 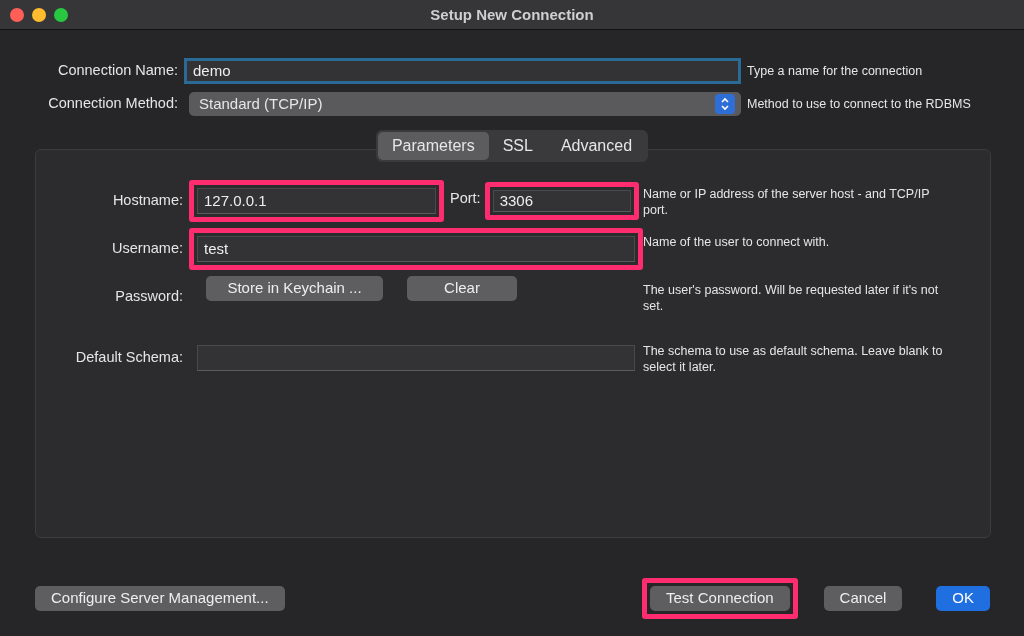 I want to click on password-button: Clear, so click(x=462, y=288).